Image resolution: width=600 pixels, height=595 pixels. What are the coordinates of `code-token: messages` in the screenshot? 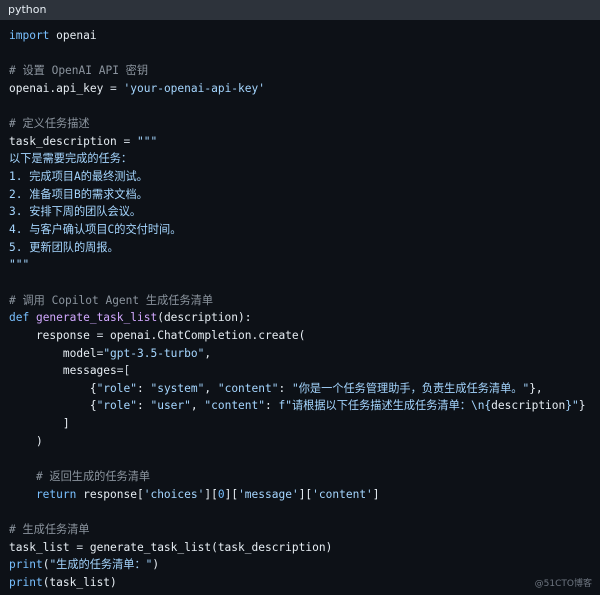 It's located at (63, 371).